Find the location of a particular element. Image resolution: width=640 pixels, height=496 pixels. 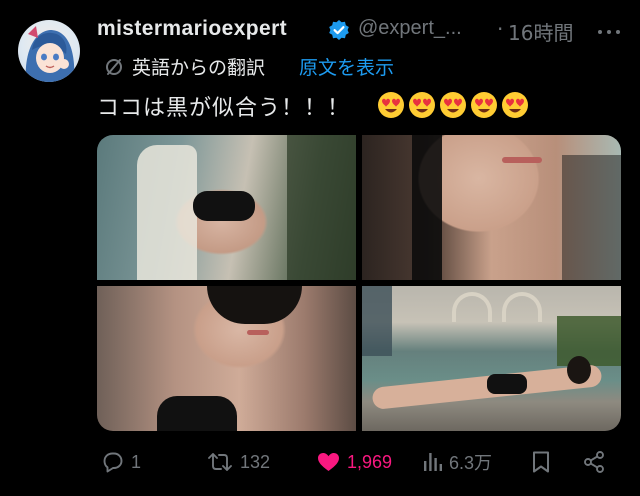

emoji-group is located at coordinates (453, 105).